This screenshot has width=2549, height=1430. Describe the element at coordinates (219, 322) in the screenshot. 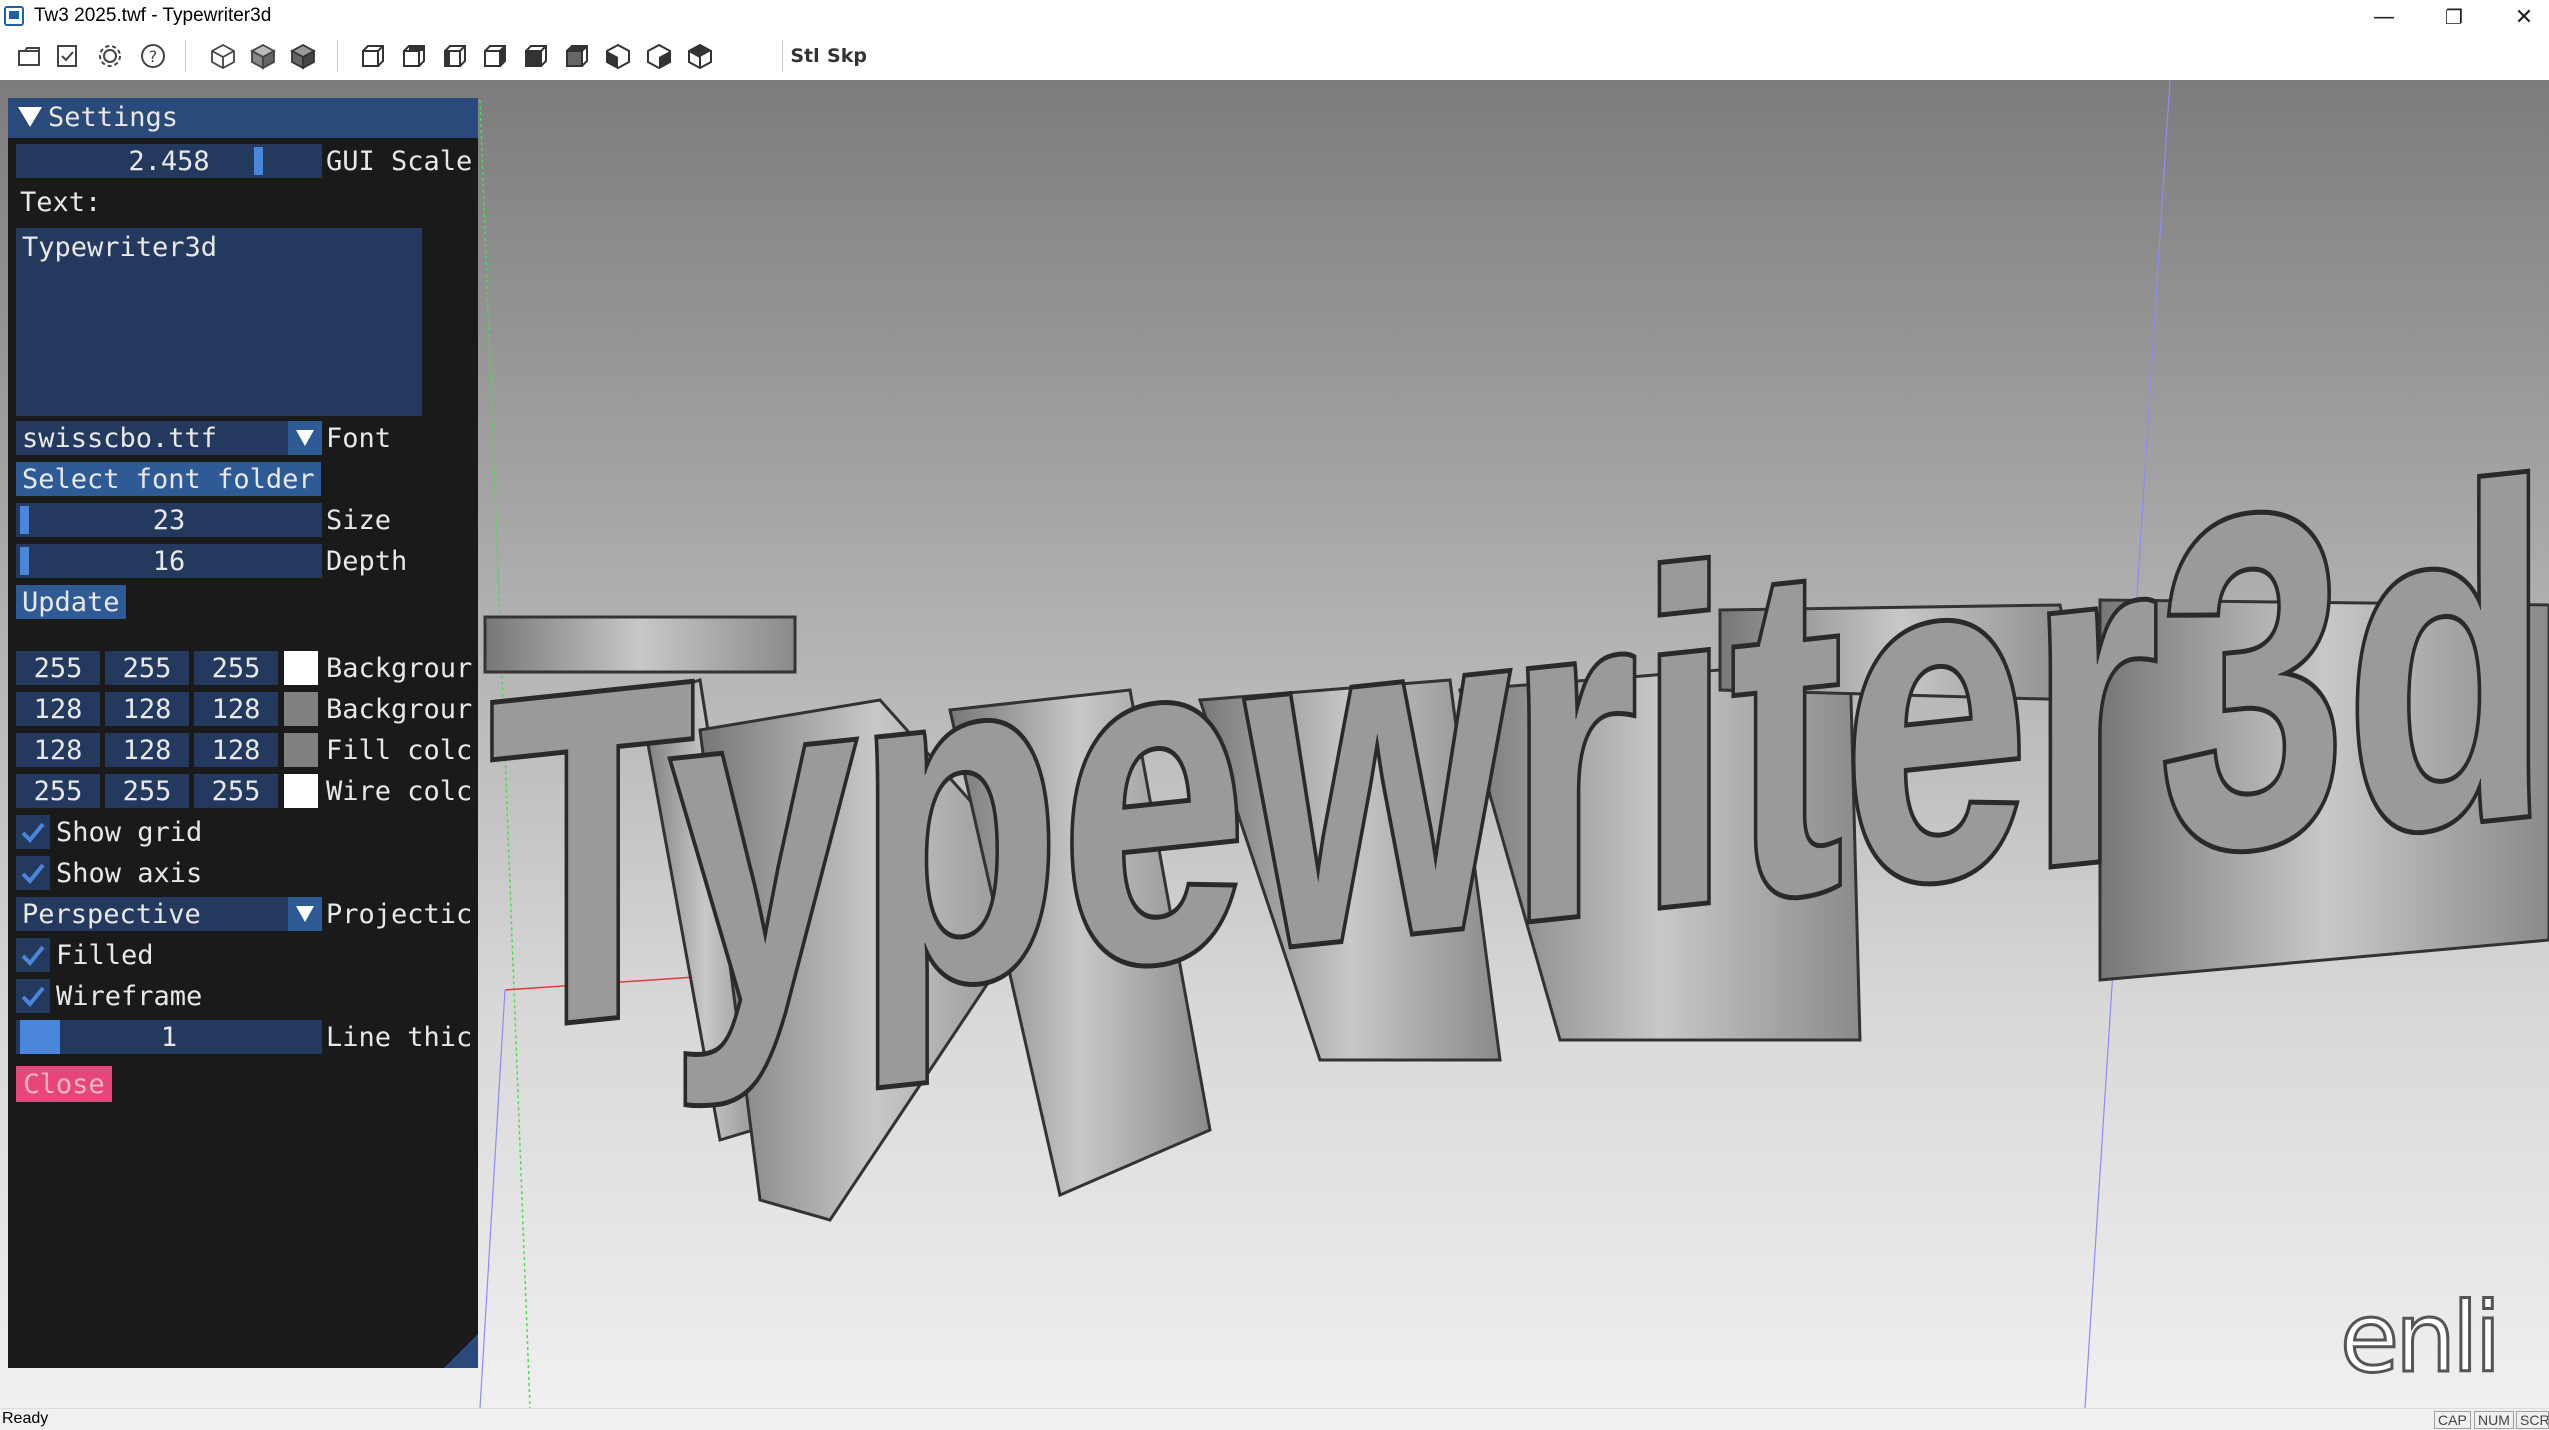

I see `text-input: Typewriter3d` at that location.